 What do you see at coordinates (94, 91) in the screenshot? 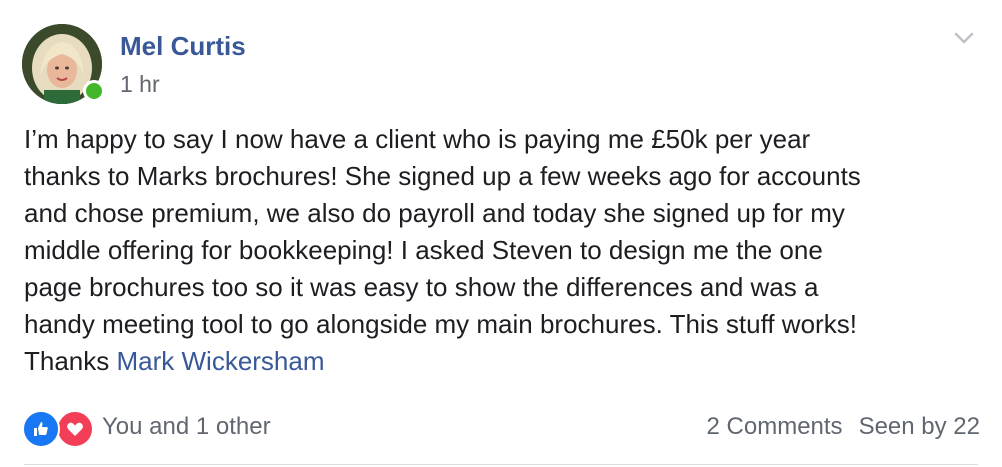
I see `online-status-indicator` at bounding box center [94, 91].